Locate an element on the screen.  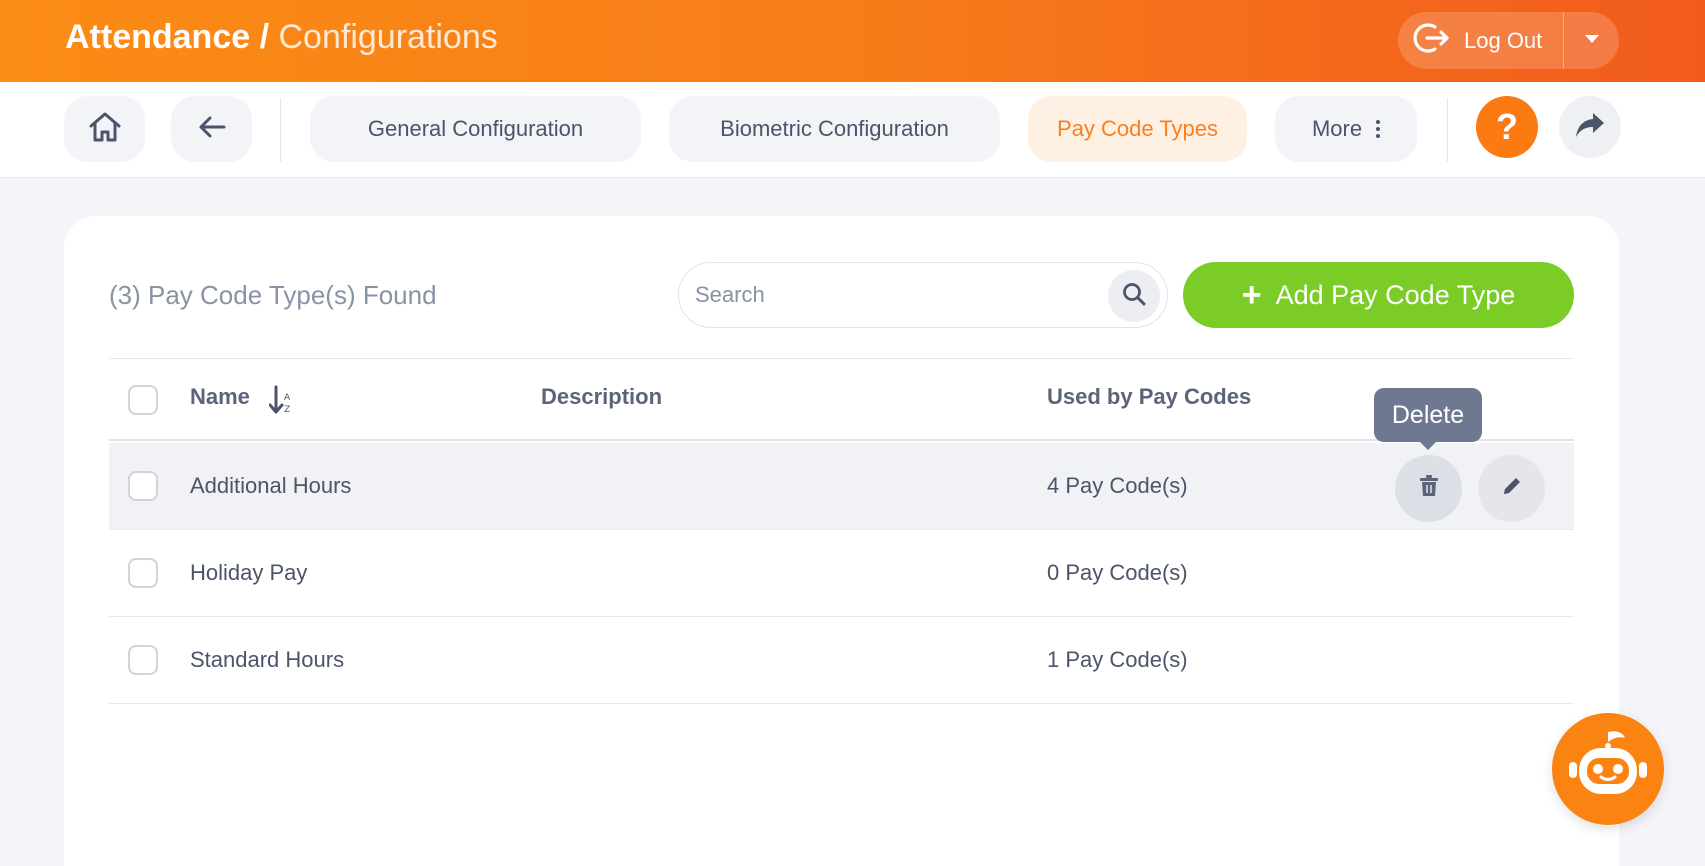
tab-more-label: More is located at coordinates (1337, 128).